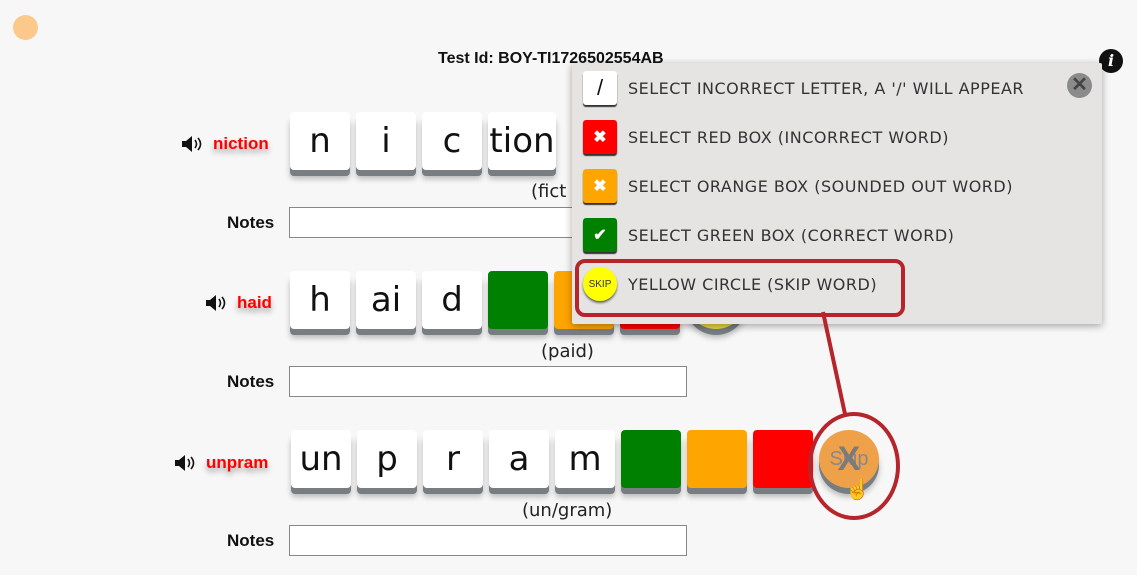 This screenshot has width=1137, height=575. Describe the element at coordinates (834, 363) in the screenshot. I see `annotation-connector-line` at that location.